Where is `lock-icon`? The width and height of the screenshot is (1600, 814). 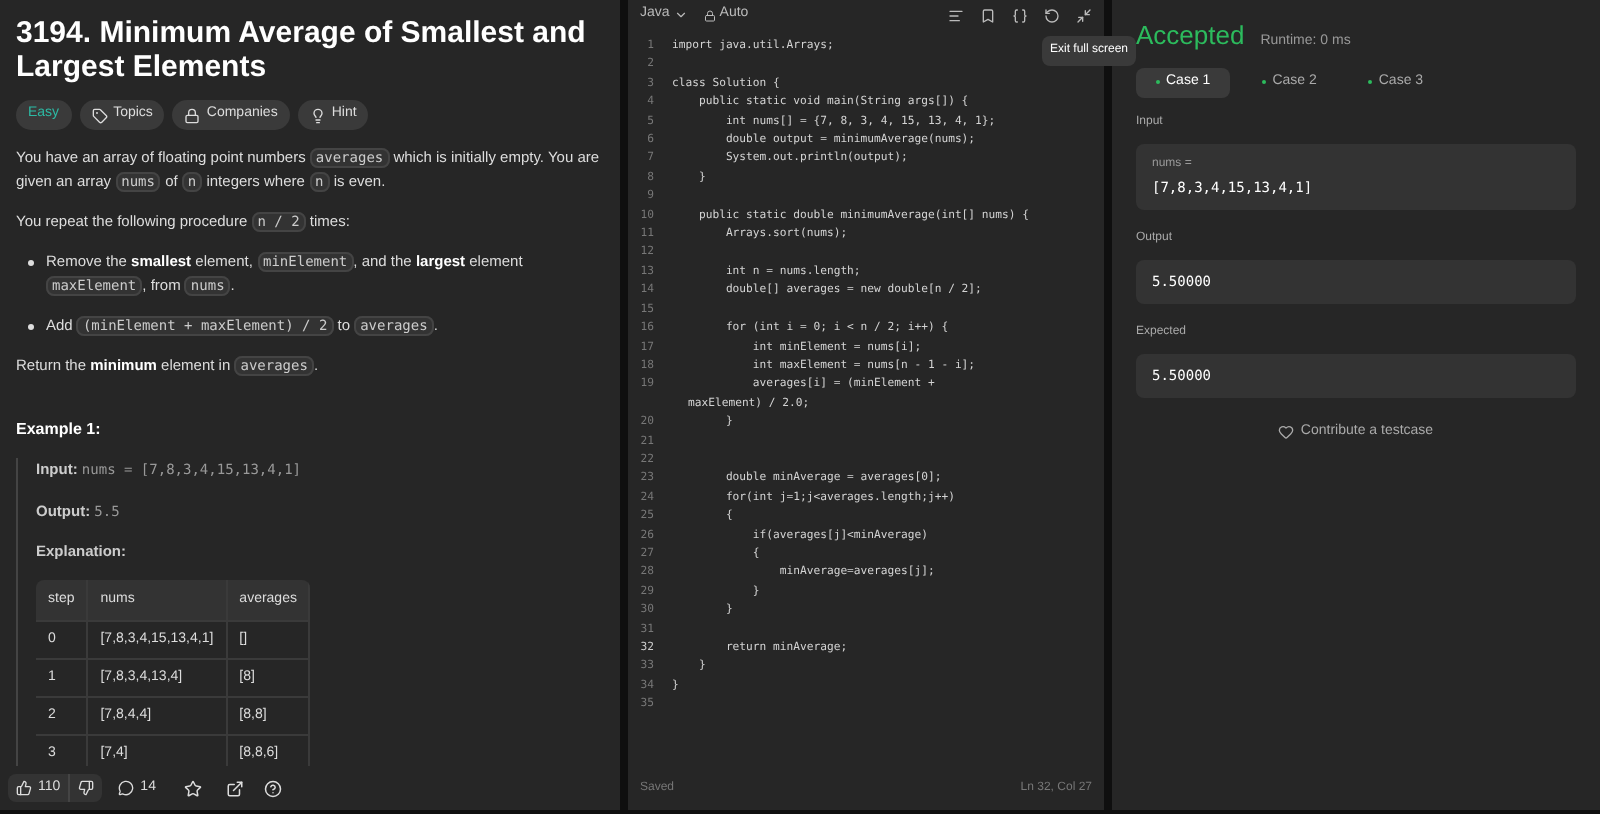 lock-icon is located at coordinates (709, 15).